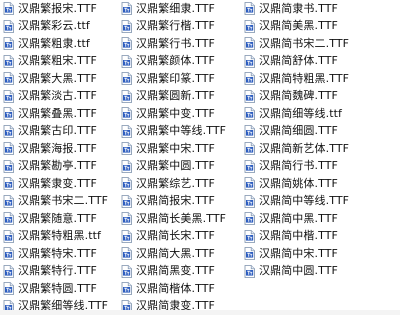 The height and width of the screenshot is (315, 400). I want to click on font-file-item: 汉鼎繁报宋.TTF, so click(67, 9).